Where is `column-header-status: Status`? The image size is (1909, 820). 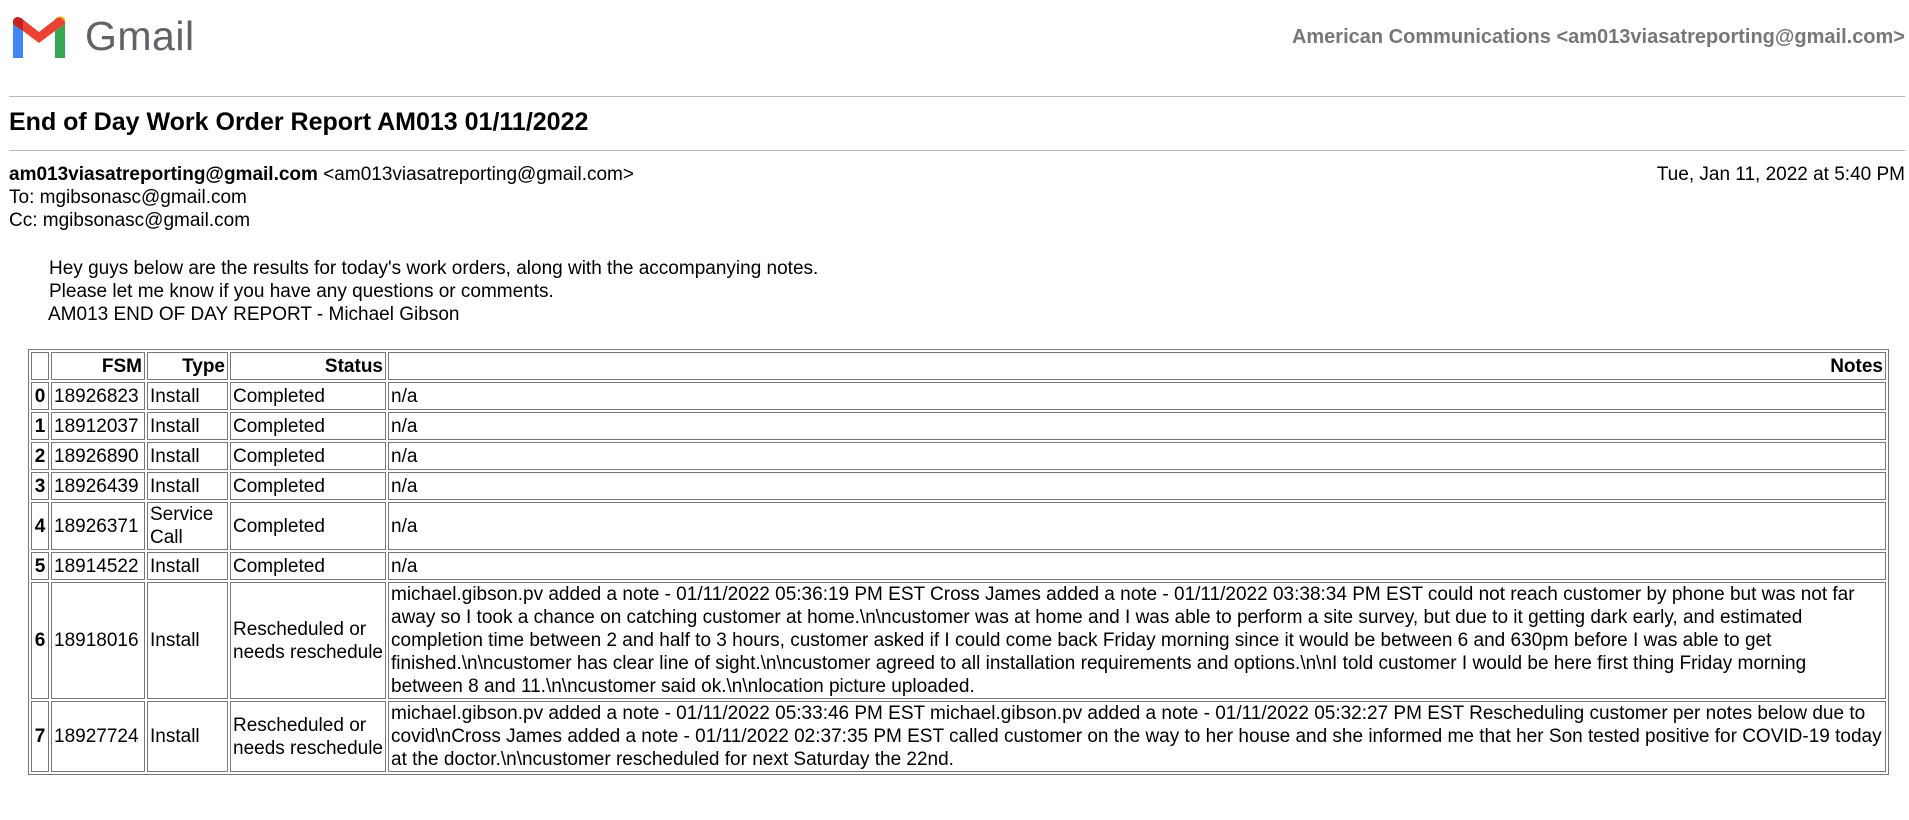
column-header-status: Status is located at coordinates (308, 366).